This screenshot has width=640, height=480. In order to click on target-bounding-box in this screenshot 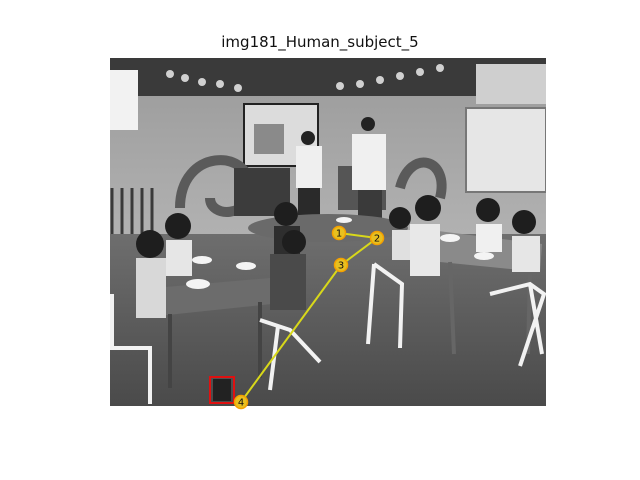, I will do `click(222, 390)`.